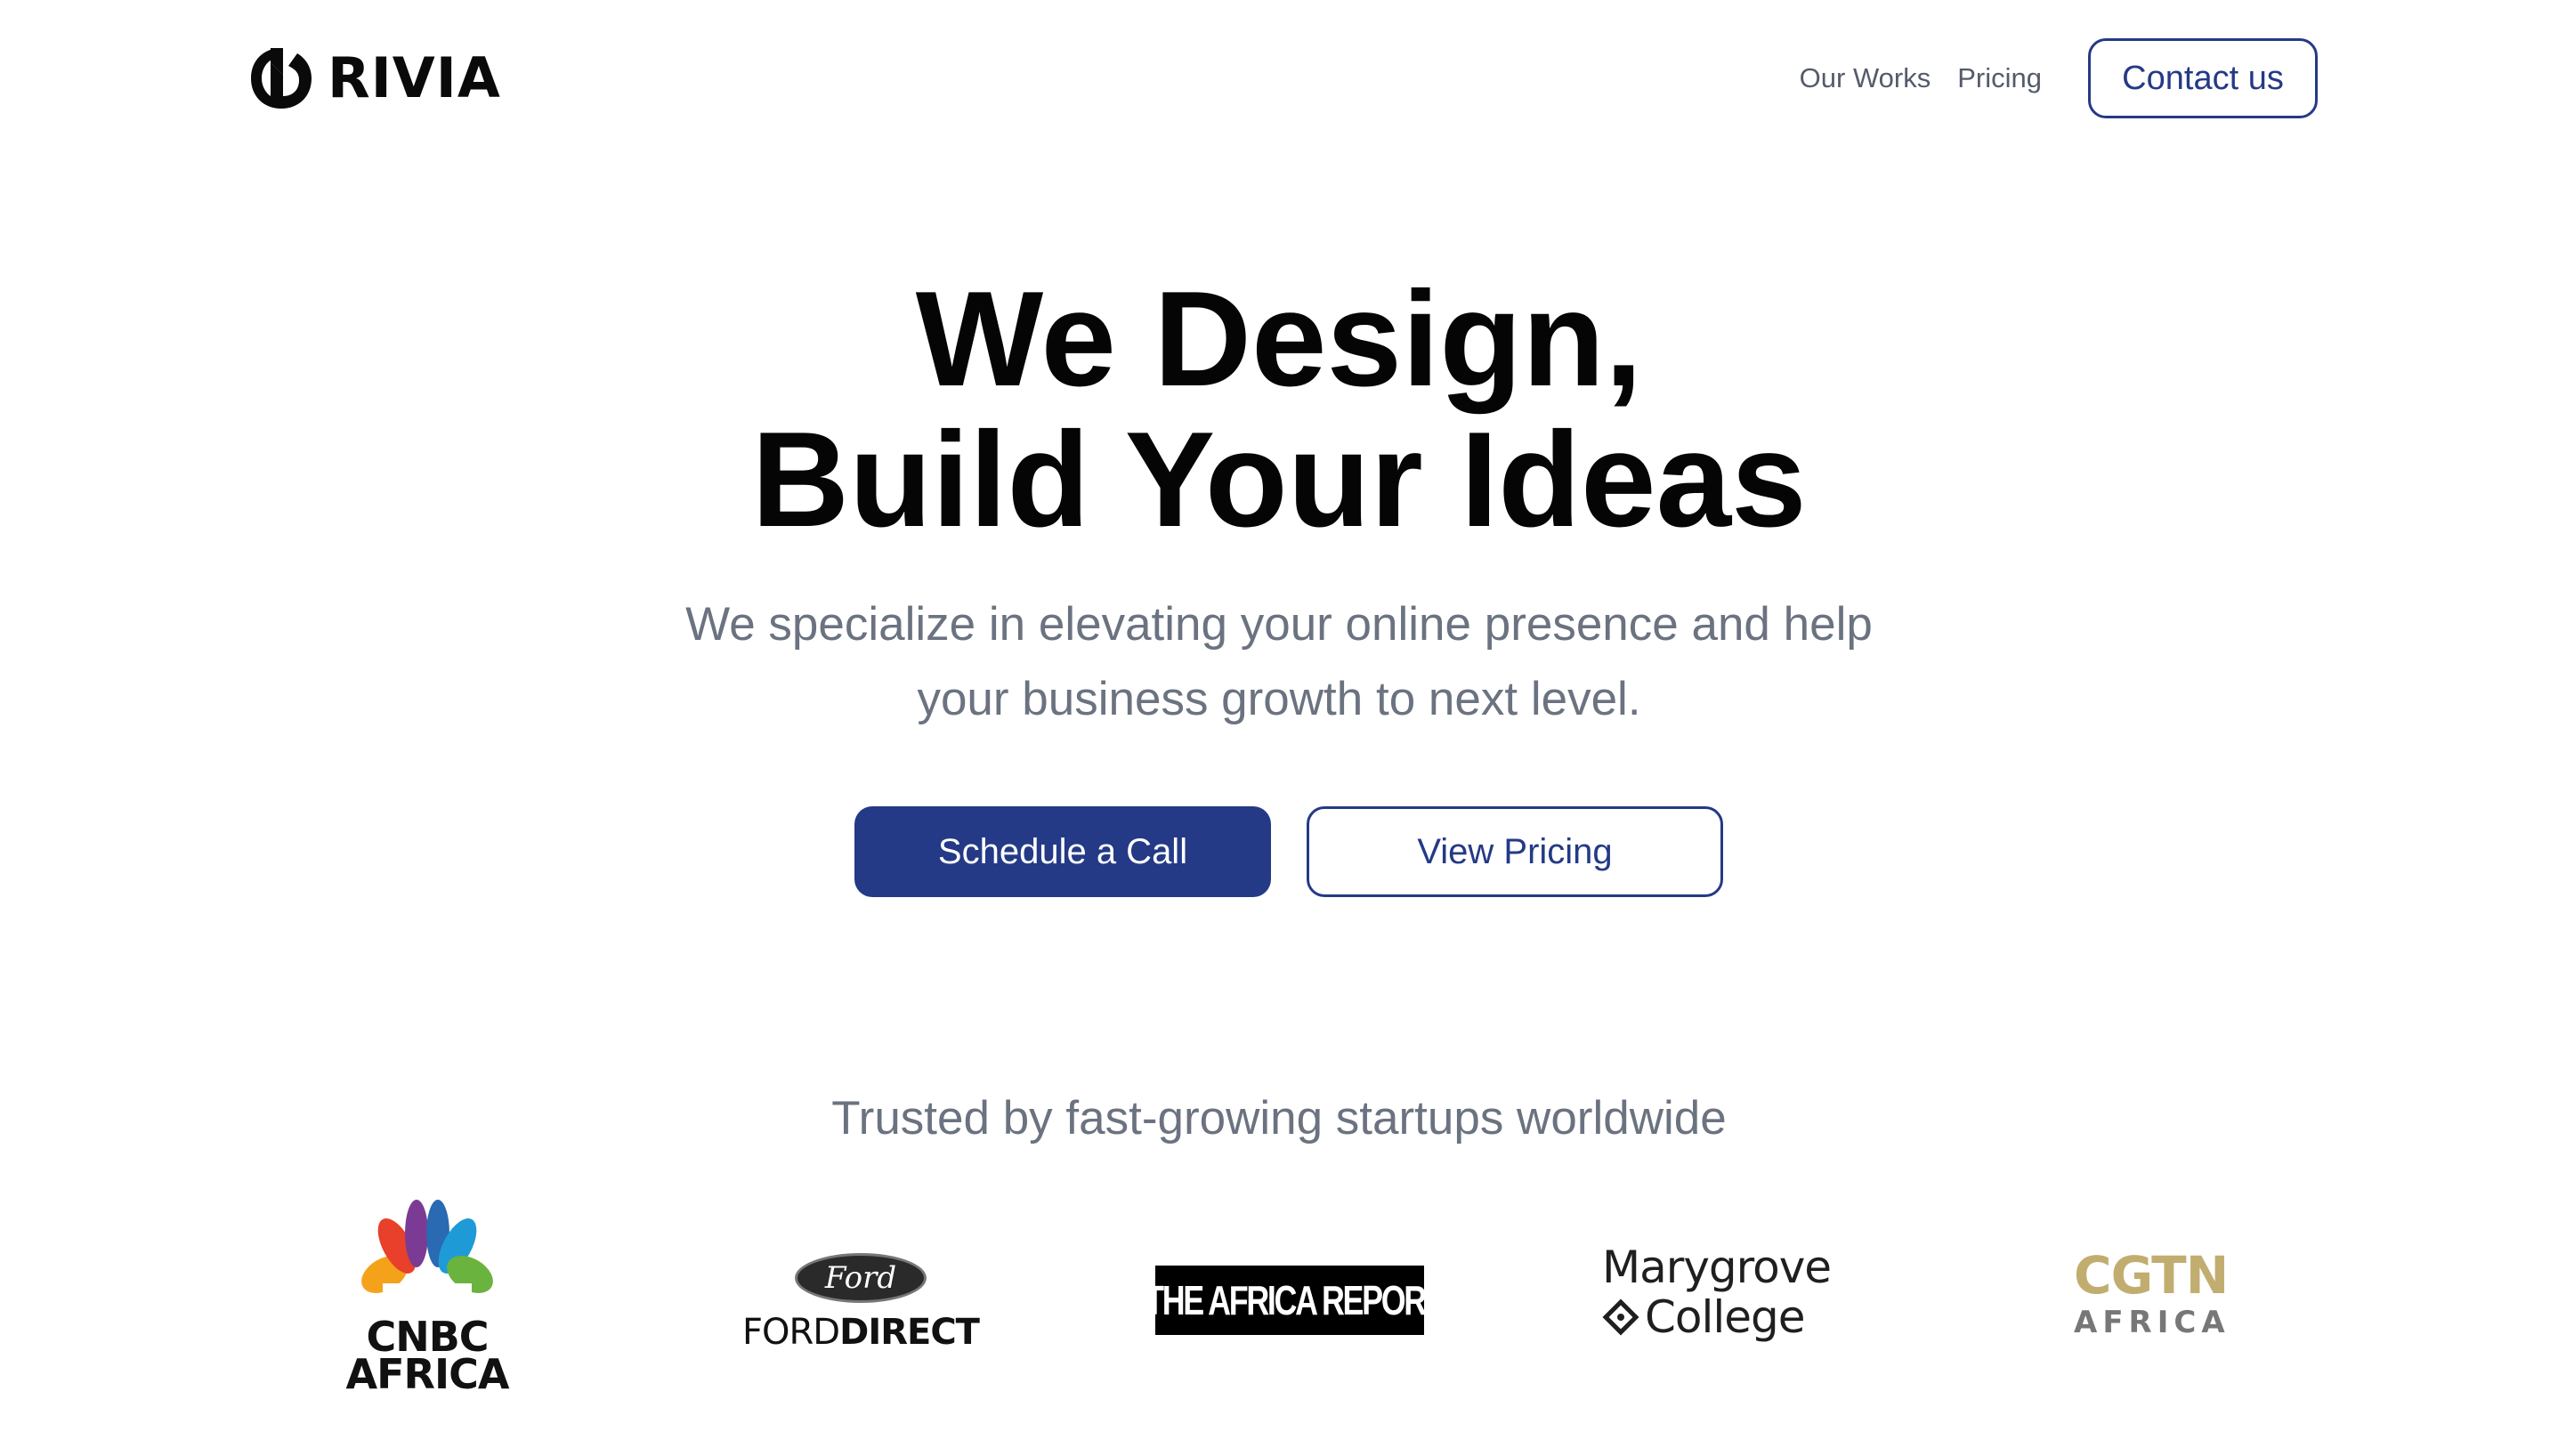  Describe the element at coordinates (1279, 339) in the screenshot. I see `hero-title-line-1: We Design,` at that location.